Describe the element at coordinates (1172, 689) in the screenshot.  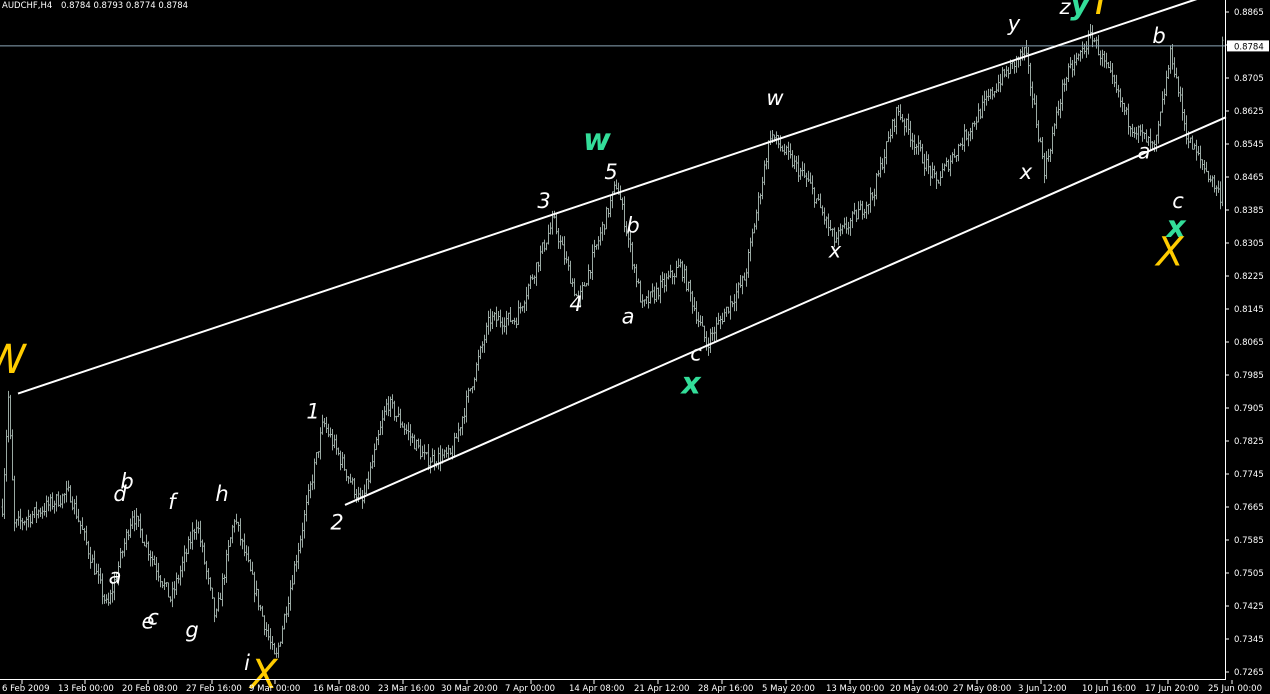
I see `x-tick-label: 17 Jun 20:00` at that location.